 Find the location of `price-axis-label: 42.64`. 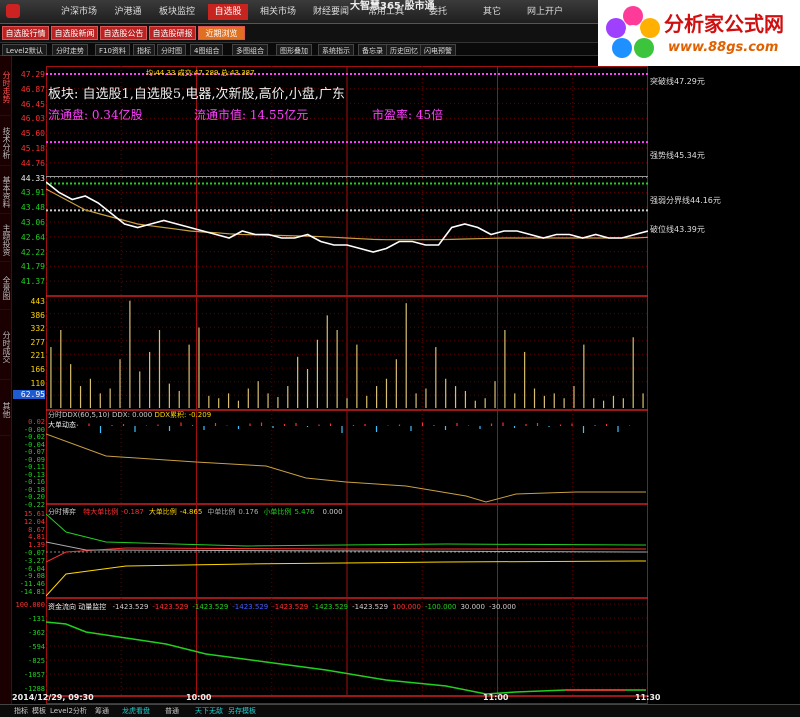

price-axis-label: 42.64 is located at coordinates (32, 237).